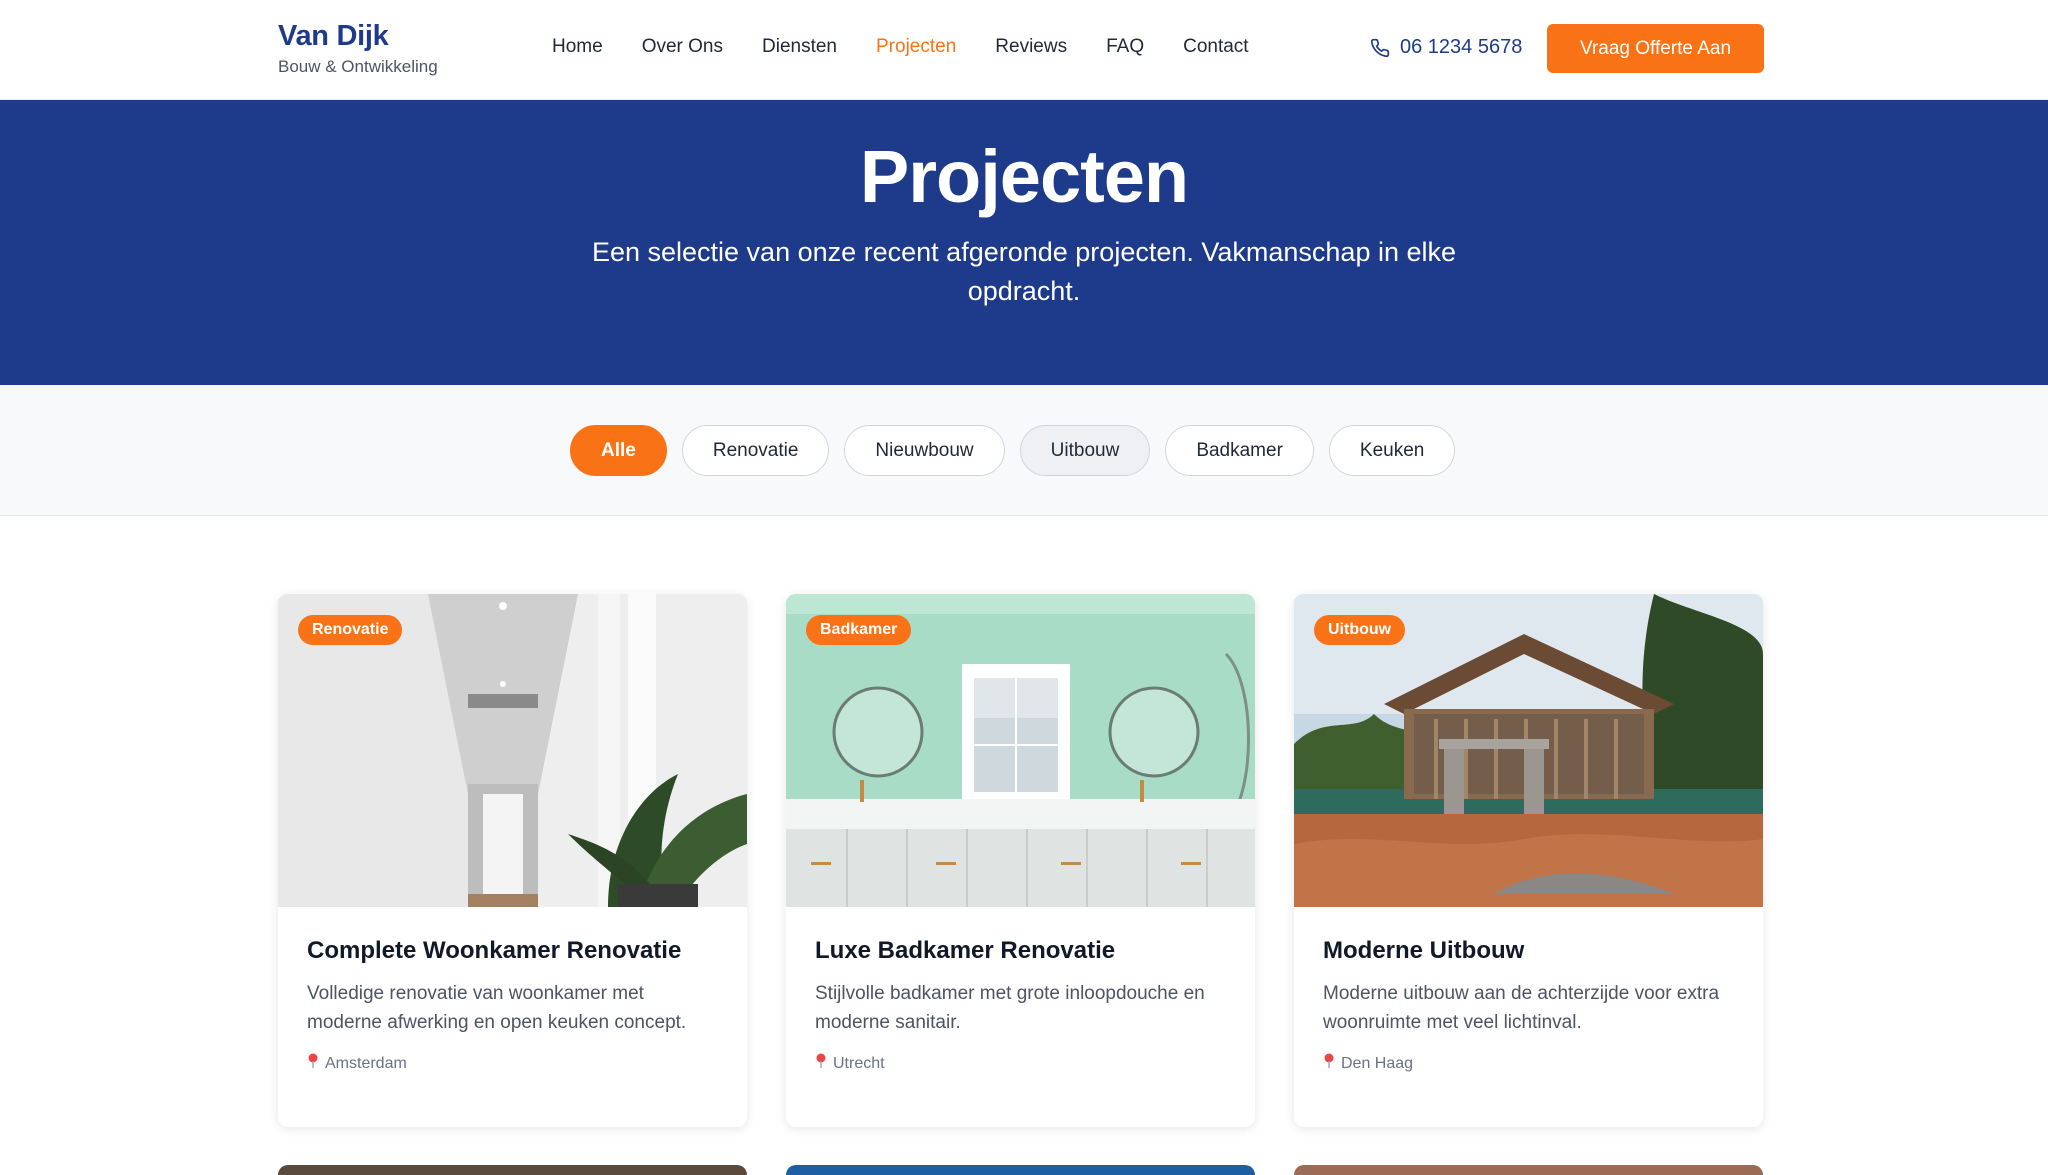 The height and width of the screenshot is (1175, 2048). Describe the element at coordinates (924, 450) in the screenshot. I see `filter-nieuwbouw: Nieuwbouw` at that location.